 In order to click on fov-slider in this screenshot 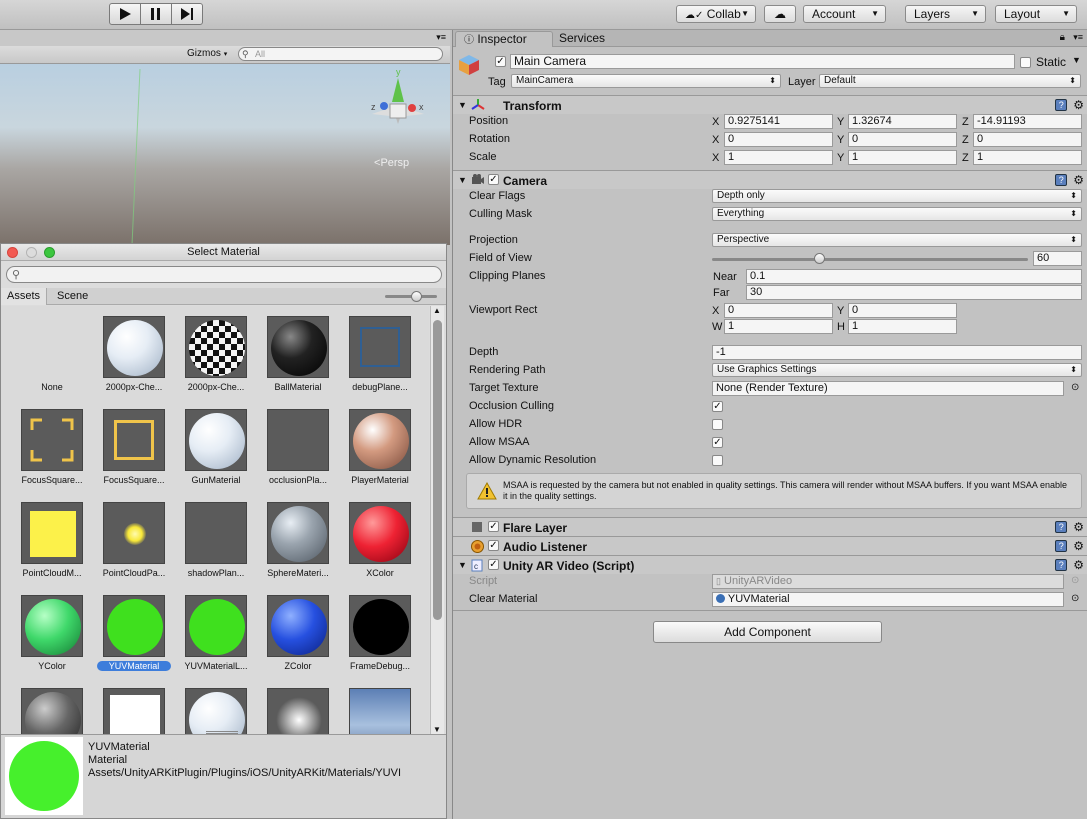, I will do `click(870, 259)`.